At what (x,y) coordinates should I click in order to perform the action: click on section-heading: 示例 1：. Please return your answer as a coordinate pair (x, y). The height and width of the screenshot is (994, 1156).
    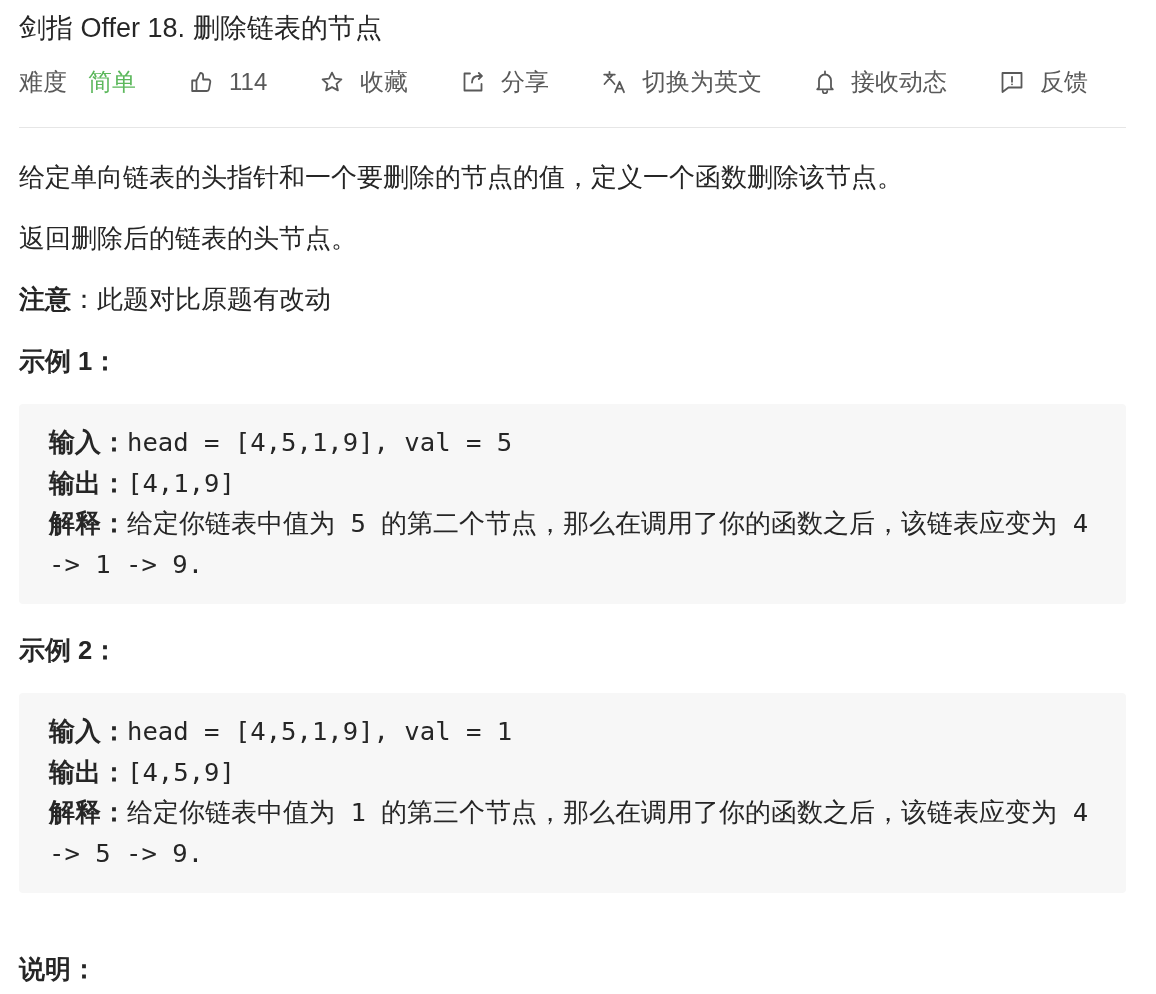
    Looking at the image, I should click on (69, 361).